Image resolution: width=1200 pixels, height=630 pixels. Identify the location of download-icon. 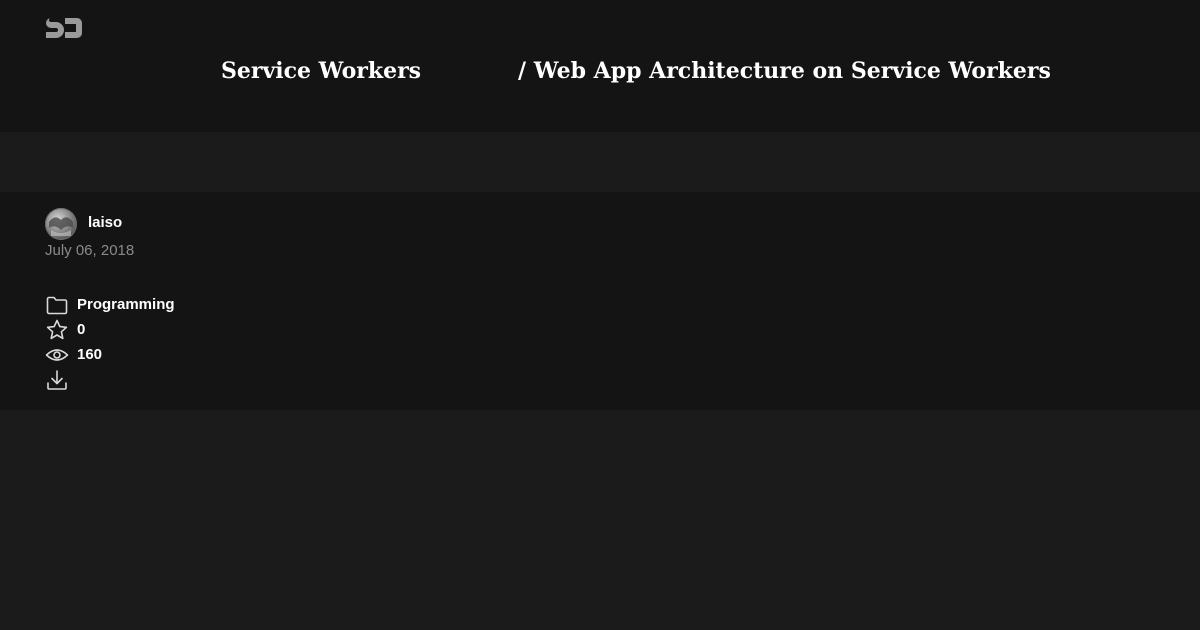
(57, 380).